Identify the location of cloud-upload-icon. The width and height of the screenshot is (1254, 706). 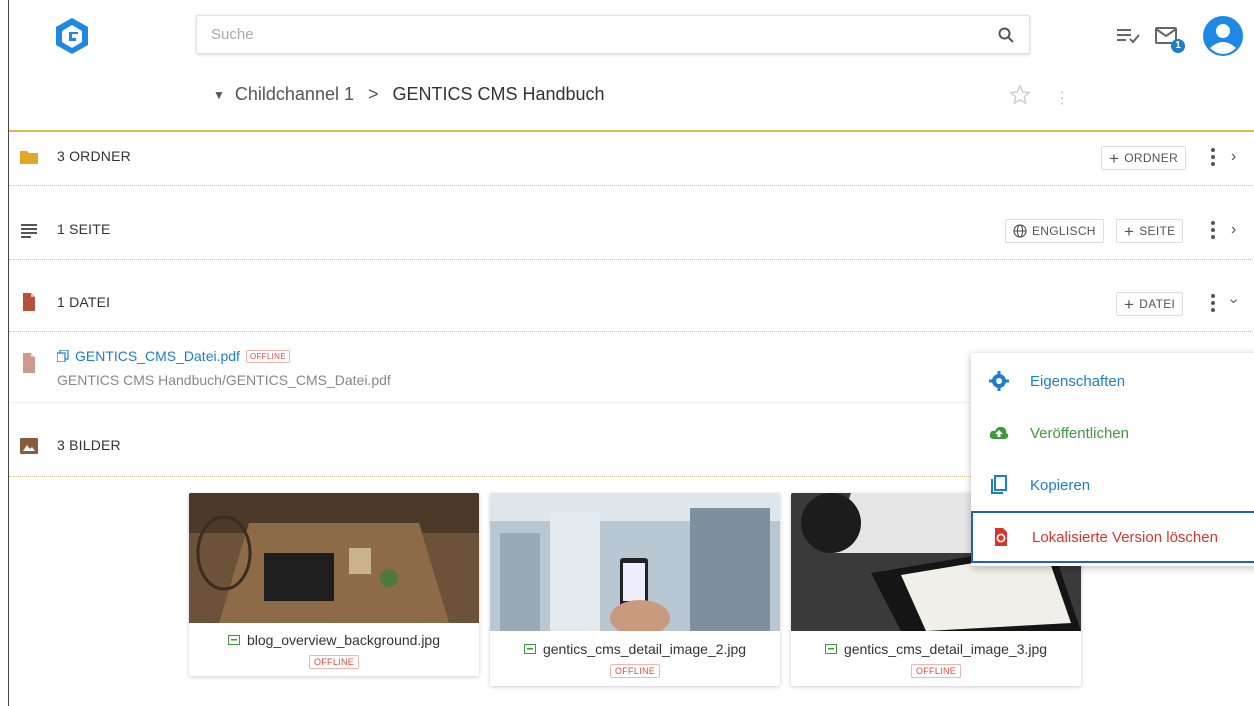
(999, 432).